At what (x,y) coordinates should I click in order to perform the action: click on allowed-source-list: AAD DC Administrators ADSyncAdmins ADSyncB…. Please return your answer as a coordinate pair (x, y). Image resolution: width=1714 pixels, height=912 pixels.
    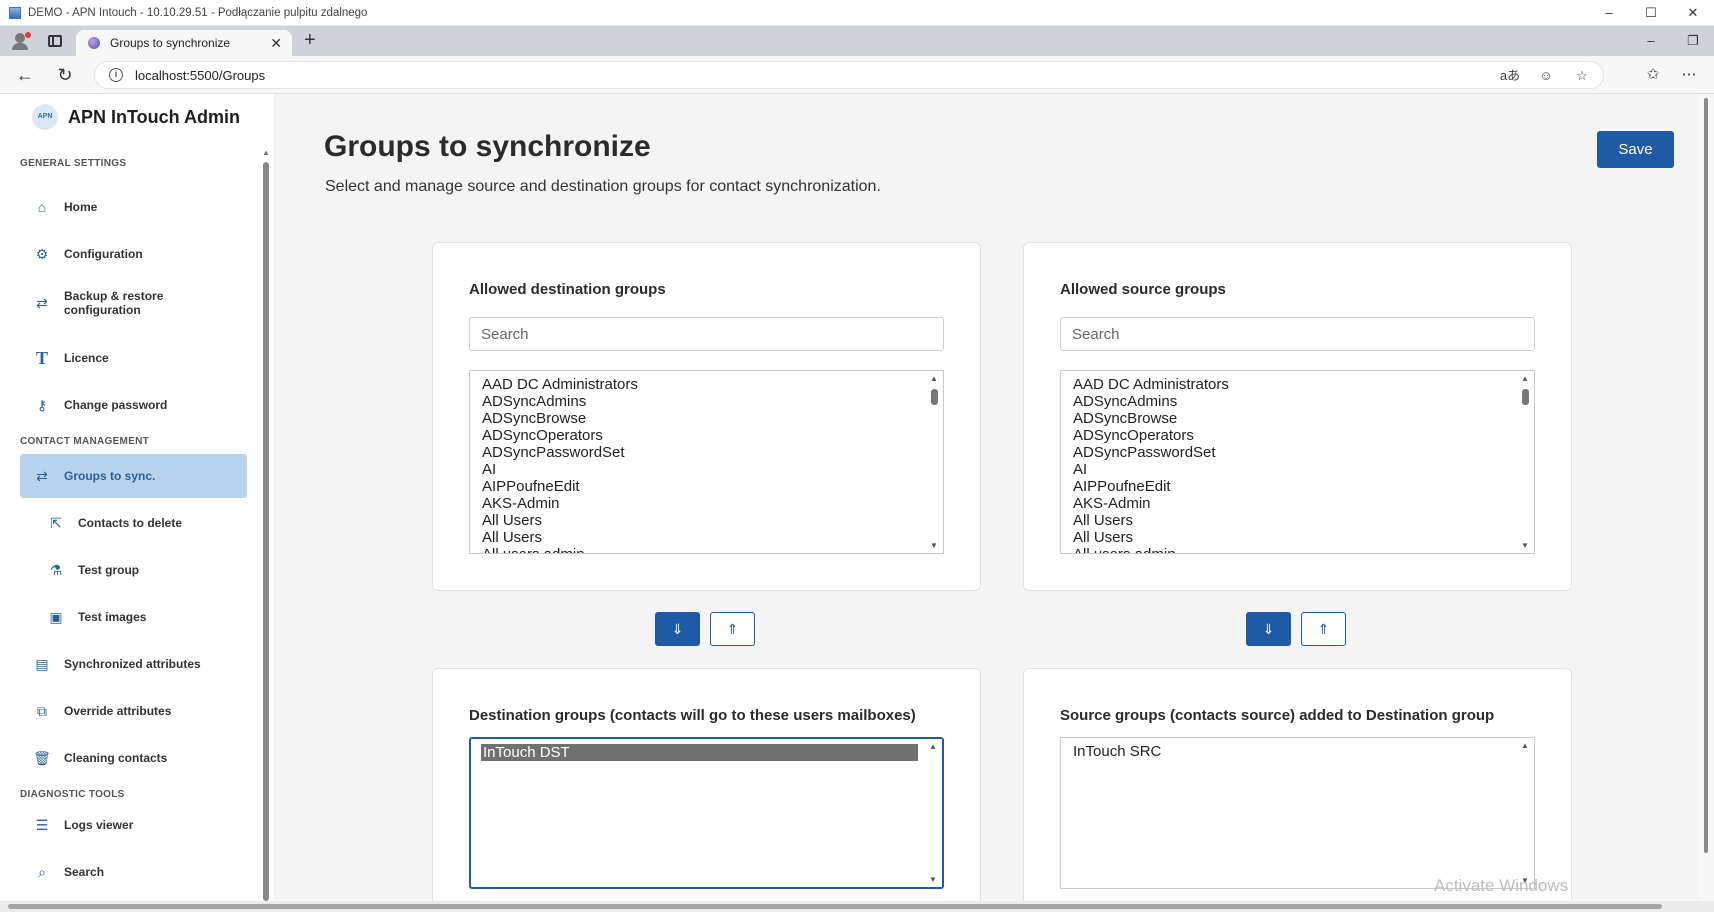
    Looking at the image, I should click on (1297, 462).